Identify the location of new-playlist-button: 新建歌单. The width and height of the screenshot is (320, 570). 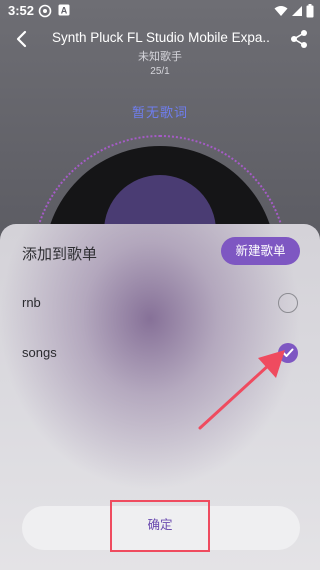
(260, 251).